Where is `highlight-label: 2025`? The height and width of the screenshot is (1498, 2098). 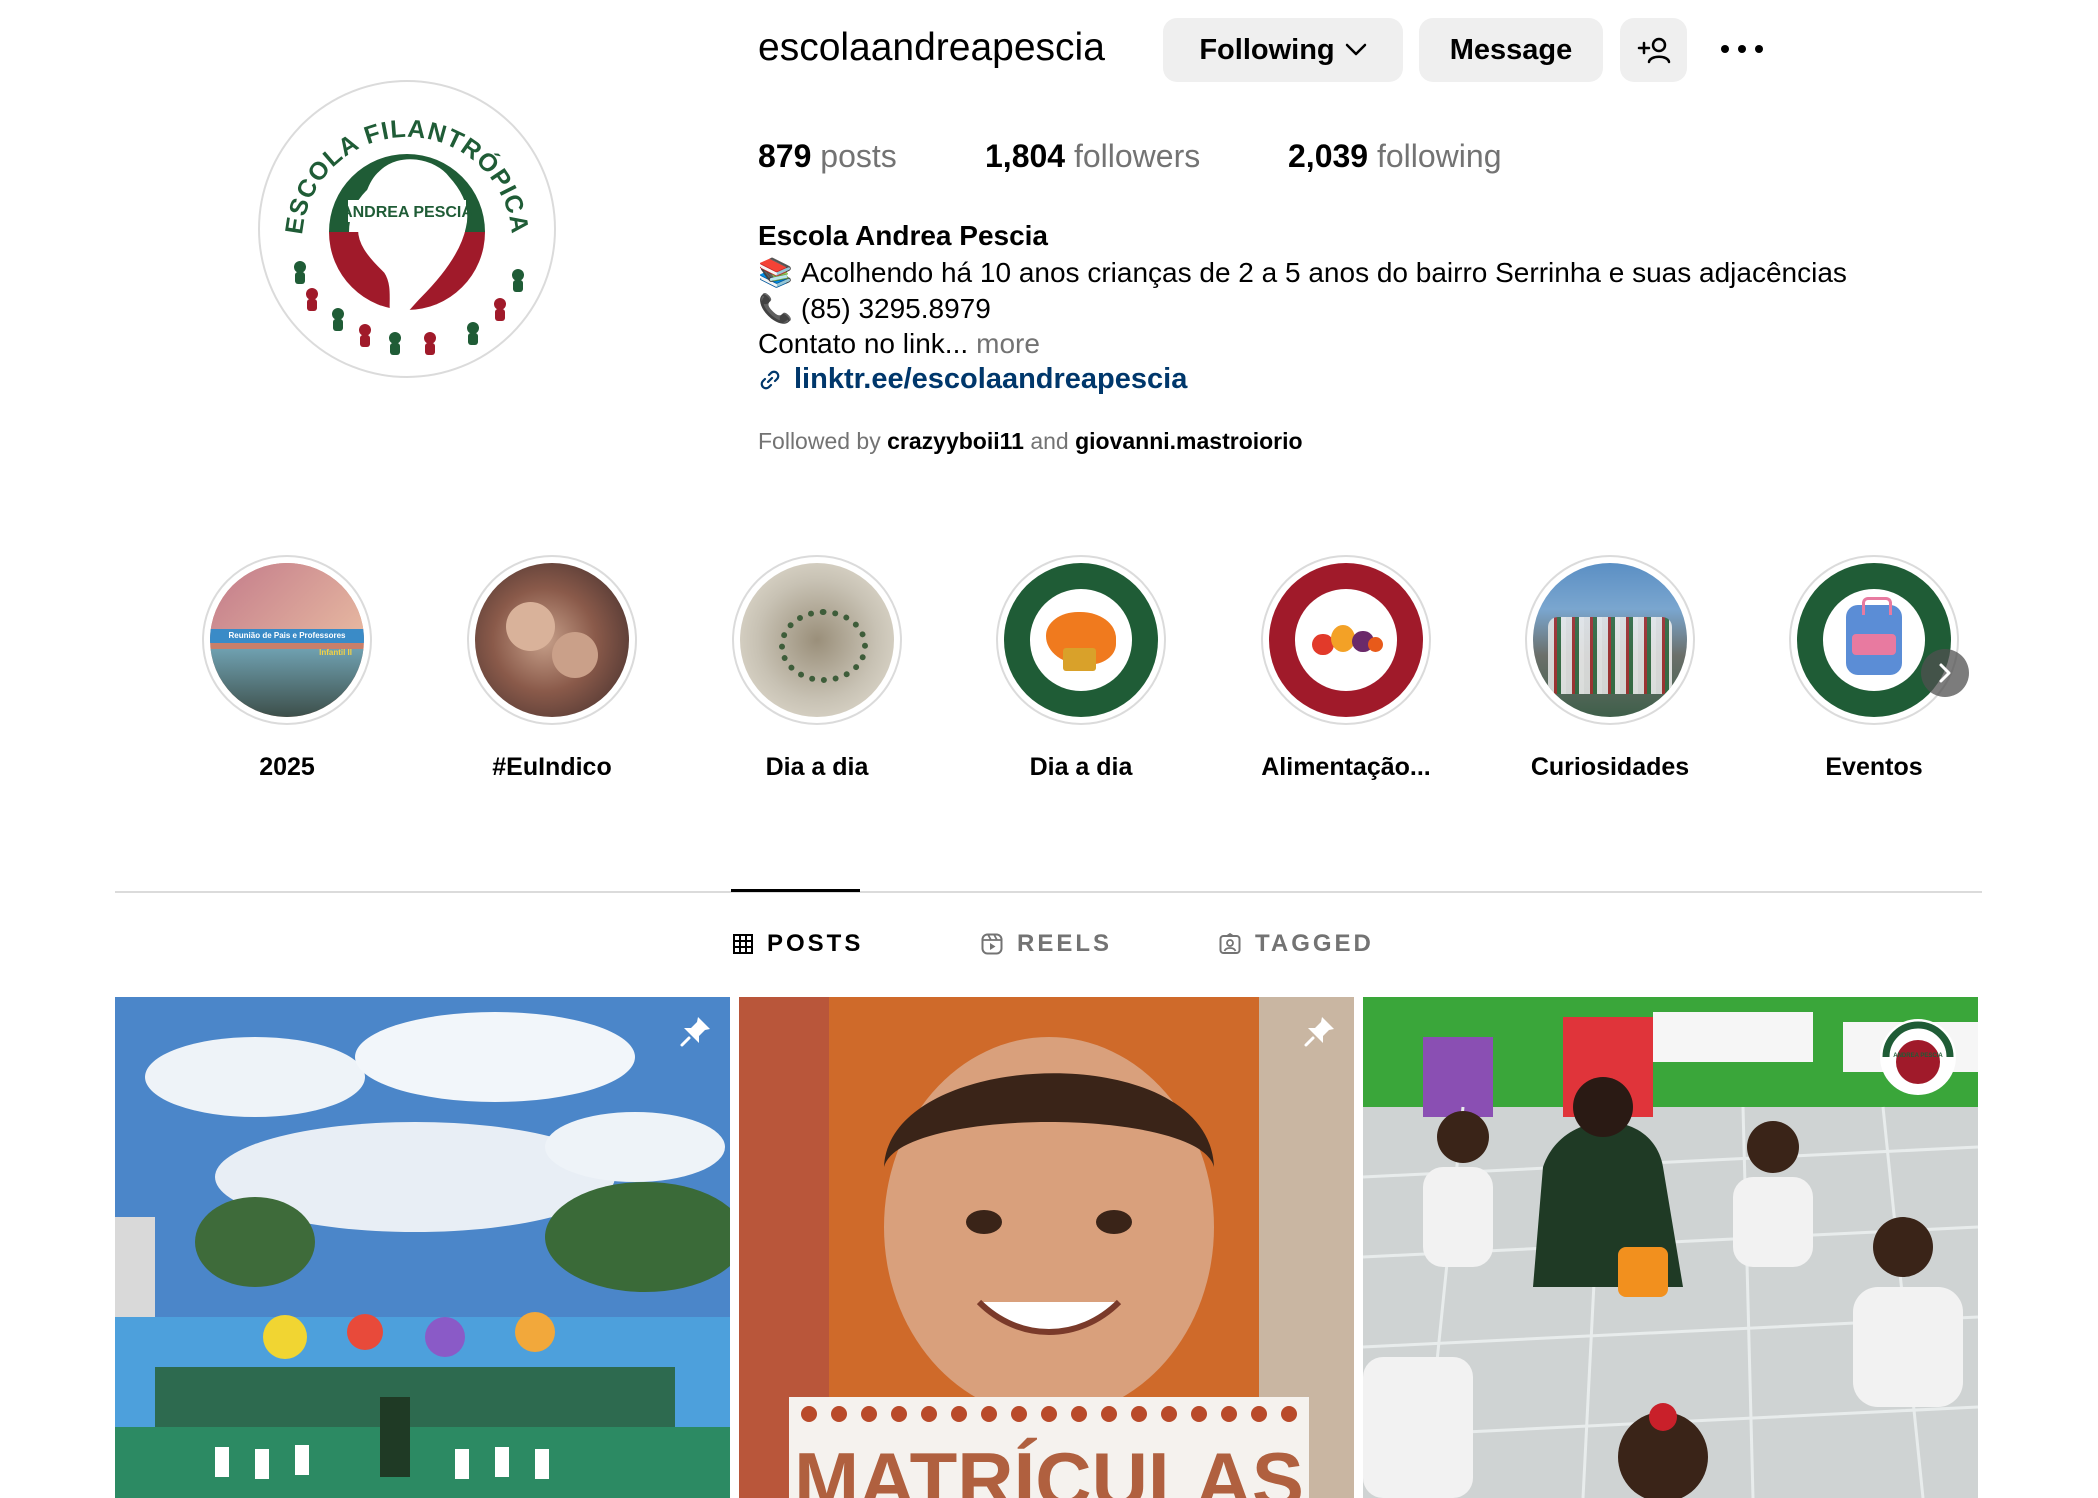
highlight-label: 2025 is located at coordinates (287, 767).